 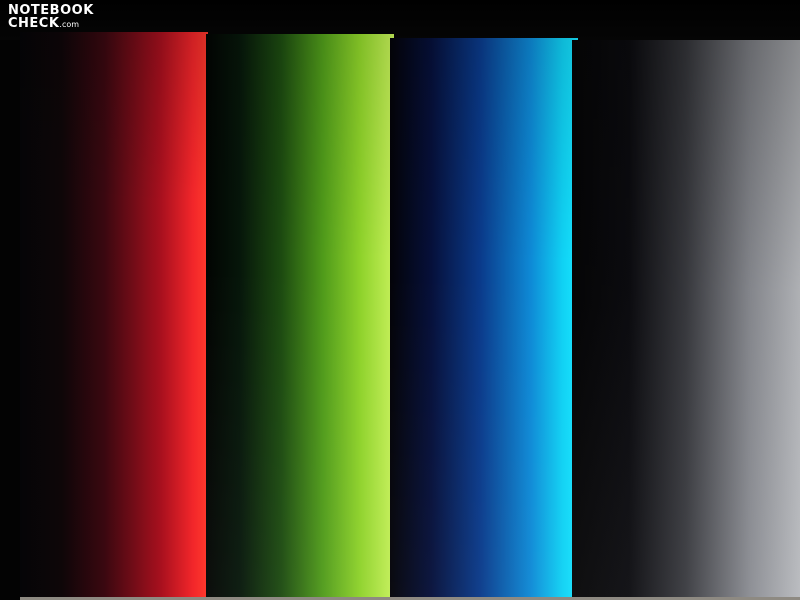 I want to click on logo-line-2: CHECK.com, so click(x=51, y=24).